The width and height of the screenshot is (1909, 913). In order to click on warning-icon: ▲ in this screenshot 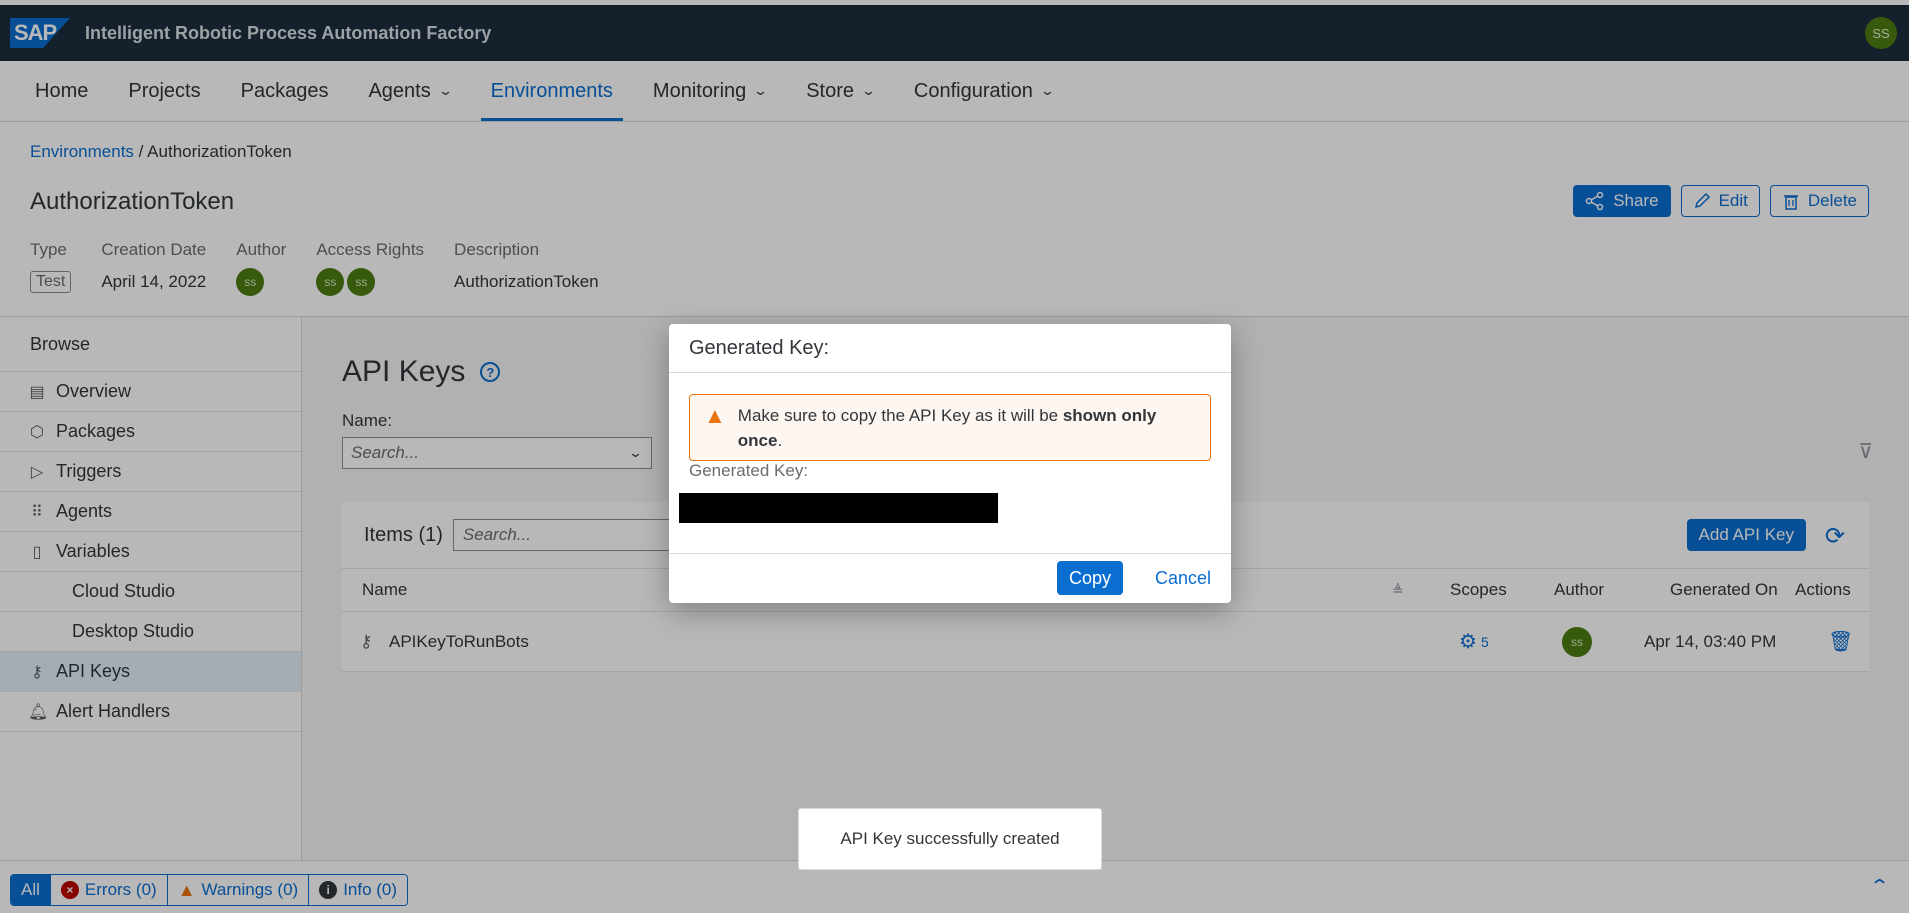, I will do `click(715, 415)`.